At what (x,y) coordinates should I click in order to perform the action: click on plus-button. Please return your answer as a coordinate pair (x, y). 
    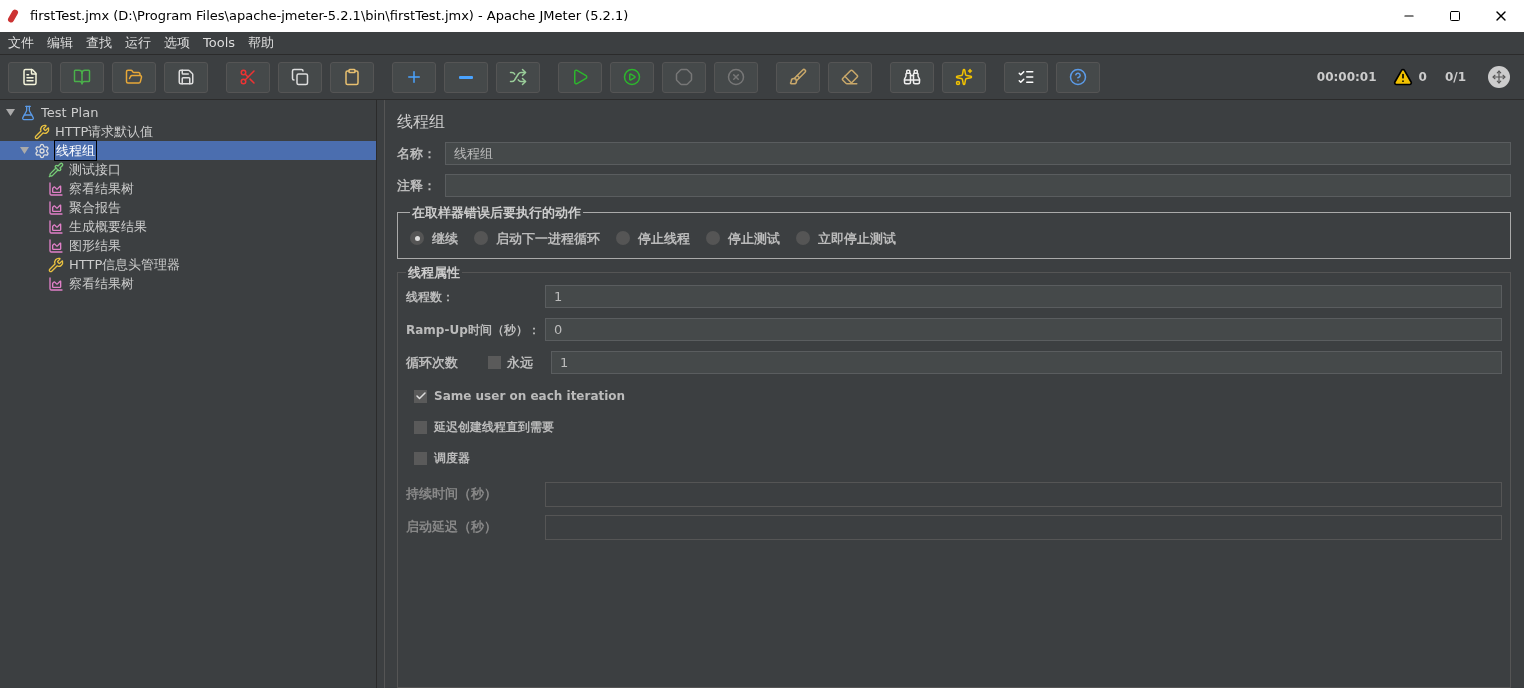
    Looking at the image, I should click on (414, 77).